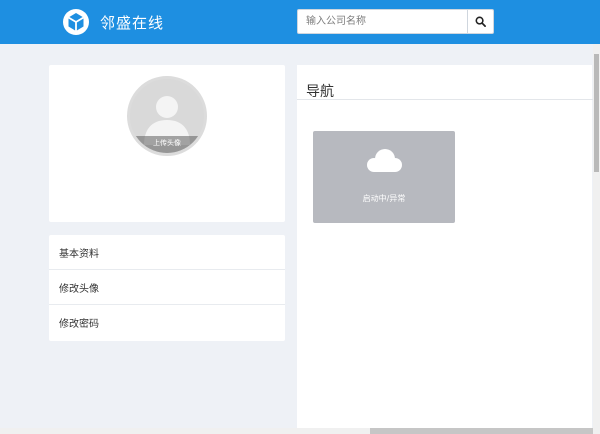  I want to click on horizontal-scroll-thumb, so click(481, 431).